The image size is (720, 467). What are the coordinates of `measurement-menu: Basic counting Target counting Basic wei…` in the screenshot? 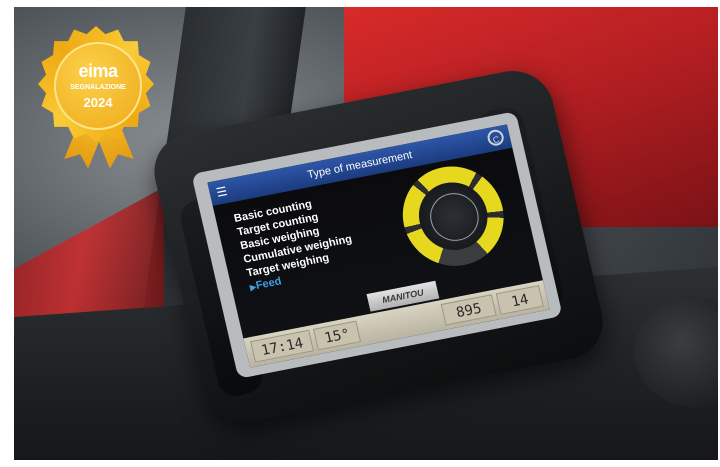 It's located at (316, 239).